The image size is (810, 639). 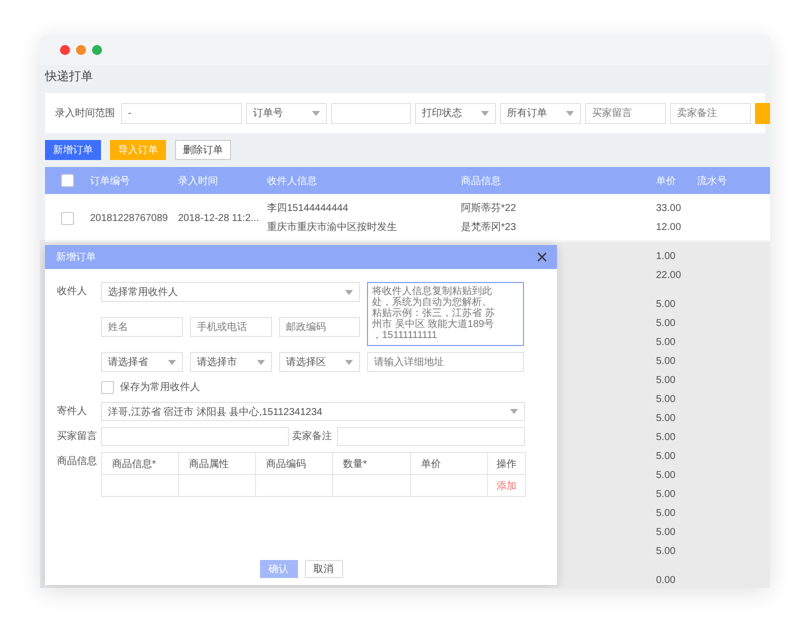 What do you see at coordinates (97, 50) in the screenshot?
I see `maximize-dot-icon` at bounding box center [97, 50].